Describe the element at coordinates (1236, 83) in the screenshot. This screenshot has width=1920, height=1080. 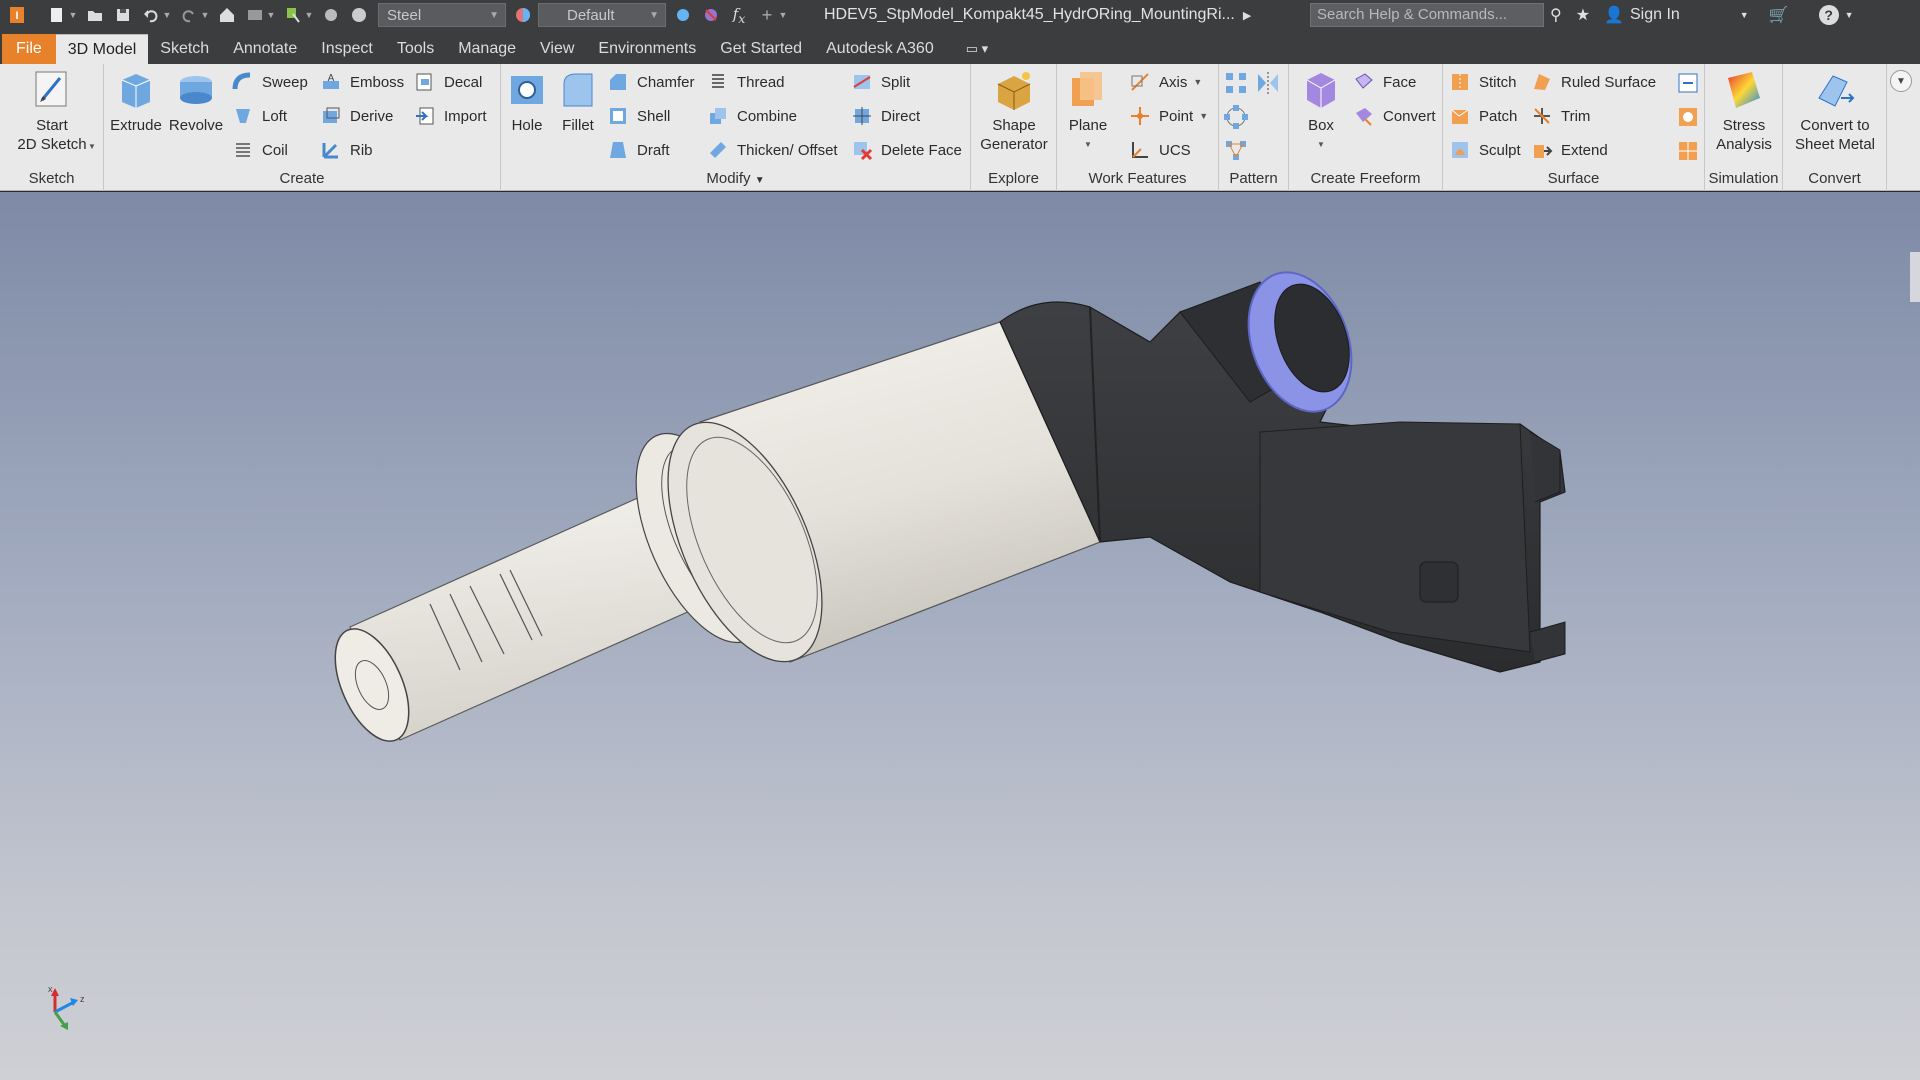
I see `rectangular-pattern-icon` at that location.